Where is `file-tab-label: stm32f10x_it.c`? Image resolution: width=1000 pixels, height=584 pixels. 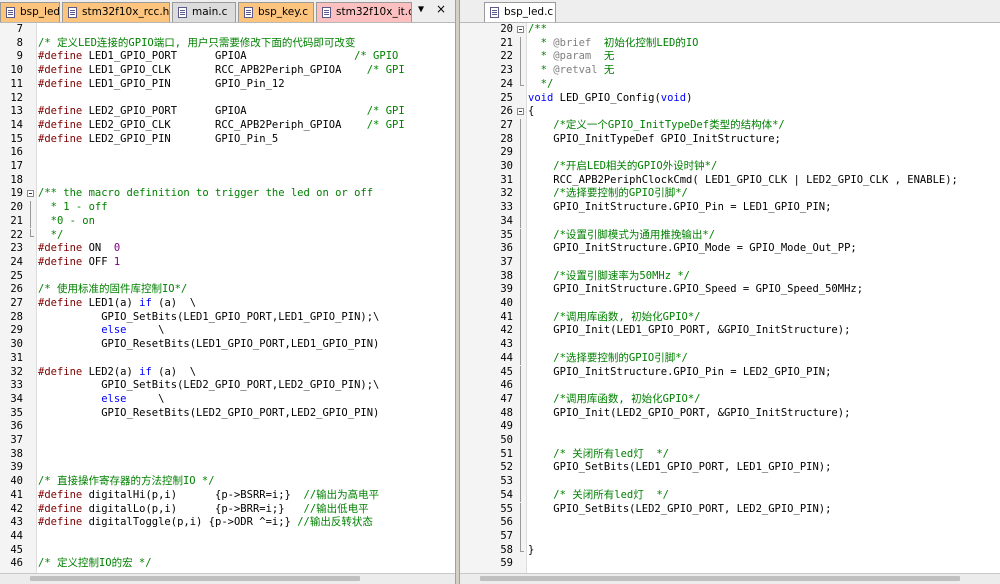 file-tab-label: stm32f10x_it.c is located at coordinates (374, 12).